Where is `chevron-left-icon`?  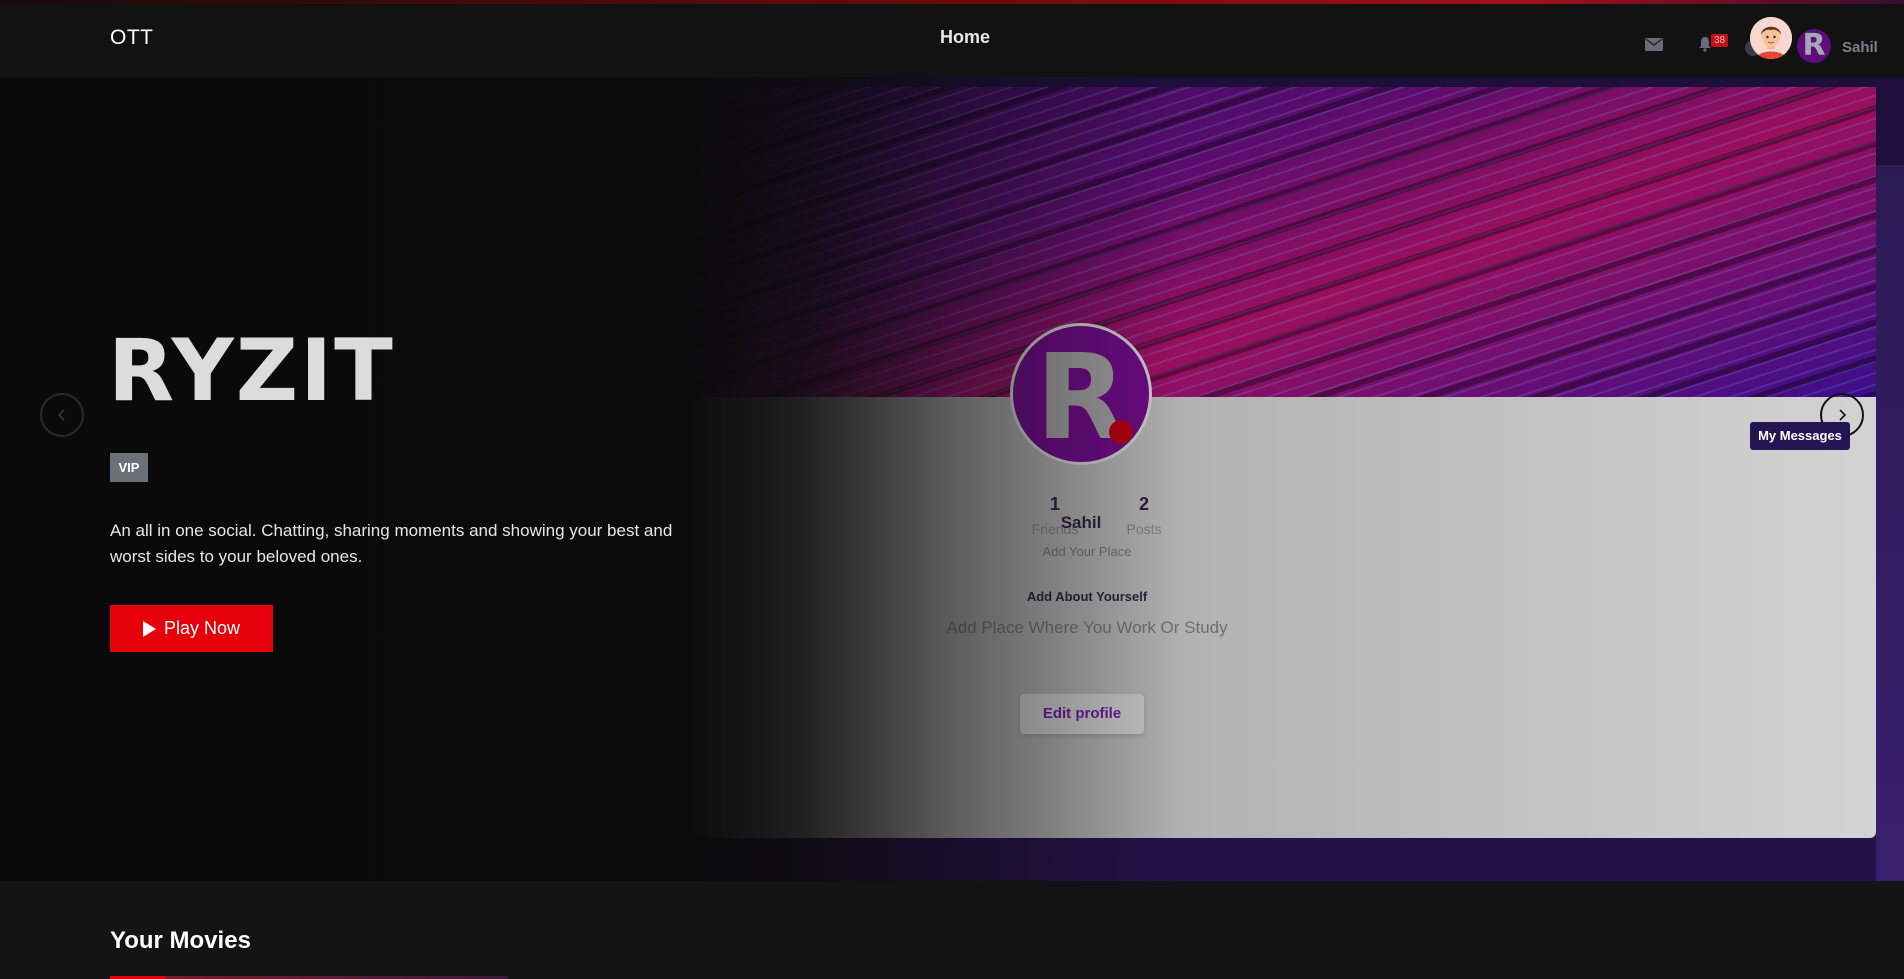
chevron-left-icon is located at coordinates (61, 415).